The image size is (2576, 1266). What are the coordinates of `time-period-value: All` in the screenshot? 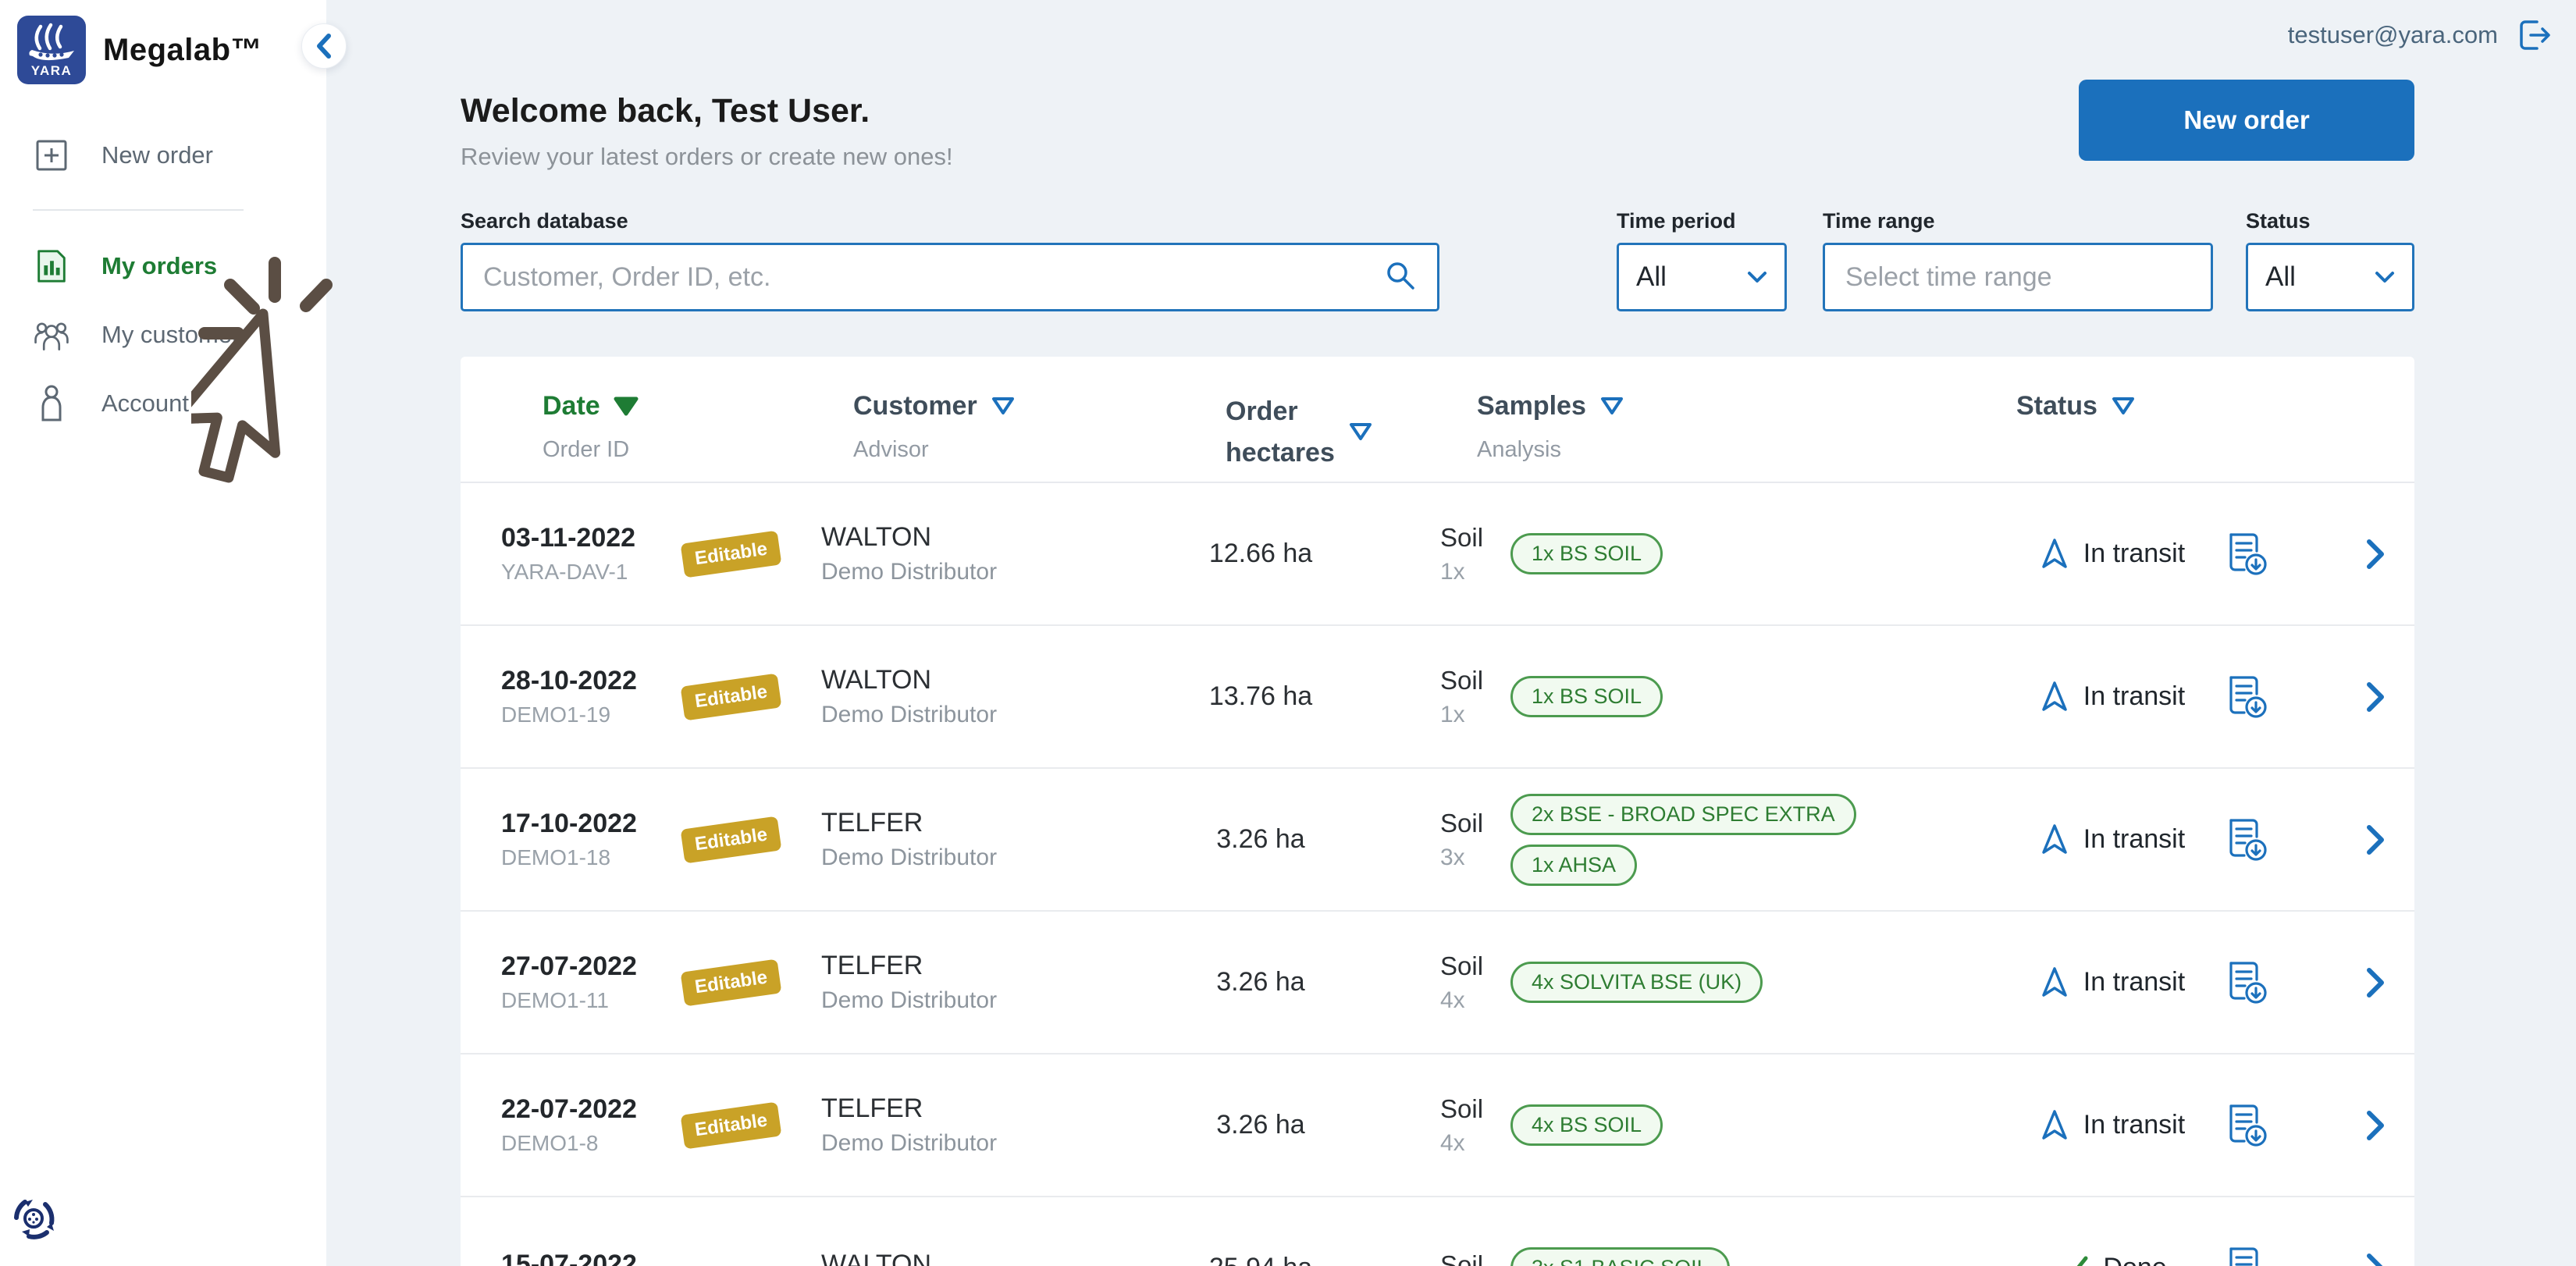 It's located at (1651, 276).